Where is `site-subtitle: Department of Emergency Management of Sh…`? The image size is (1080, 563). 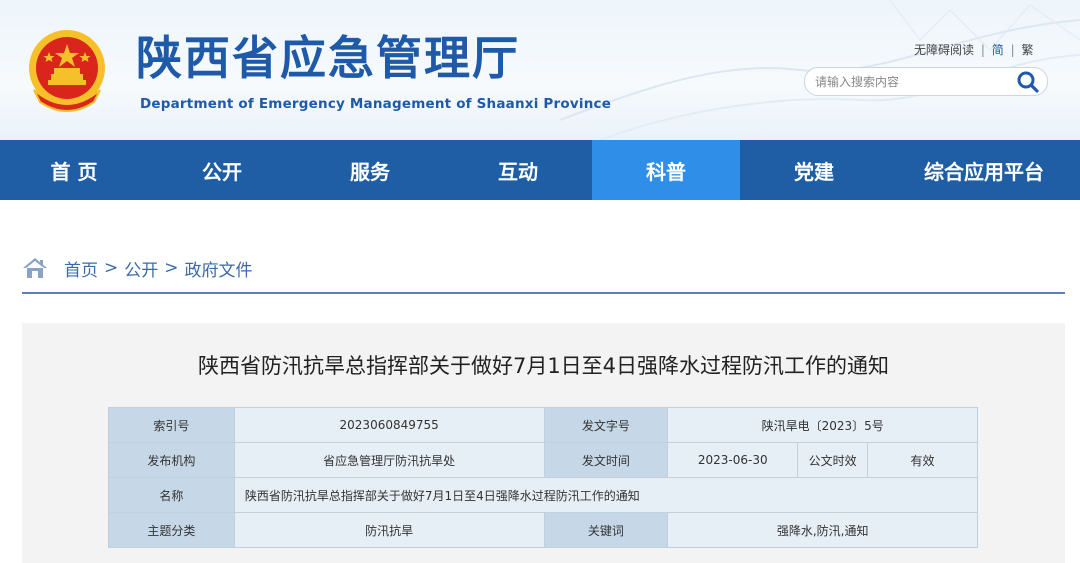
site-subtitle: Department of Emergency Management of Sh… is located at coordinates (376, 104).